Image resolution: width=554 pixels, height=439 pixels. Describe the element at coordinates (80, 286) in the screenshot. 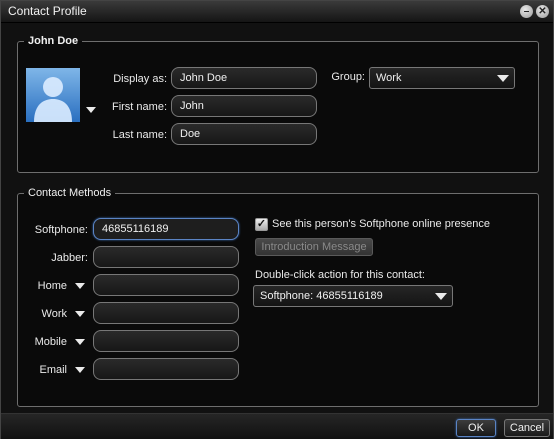

I see `home-type-chevron-icon` at that location.